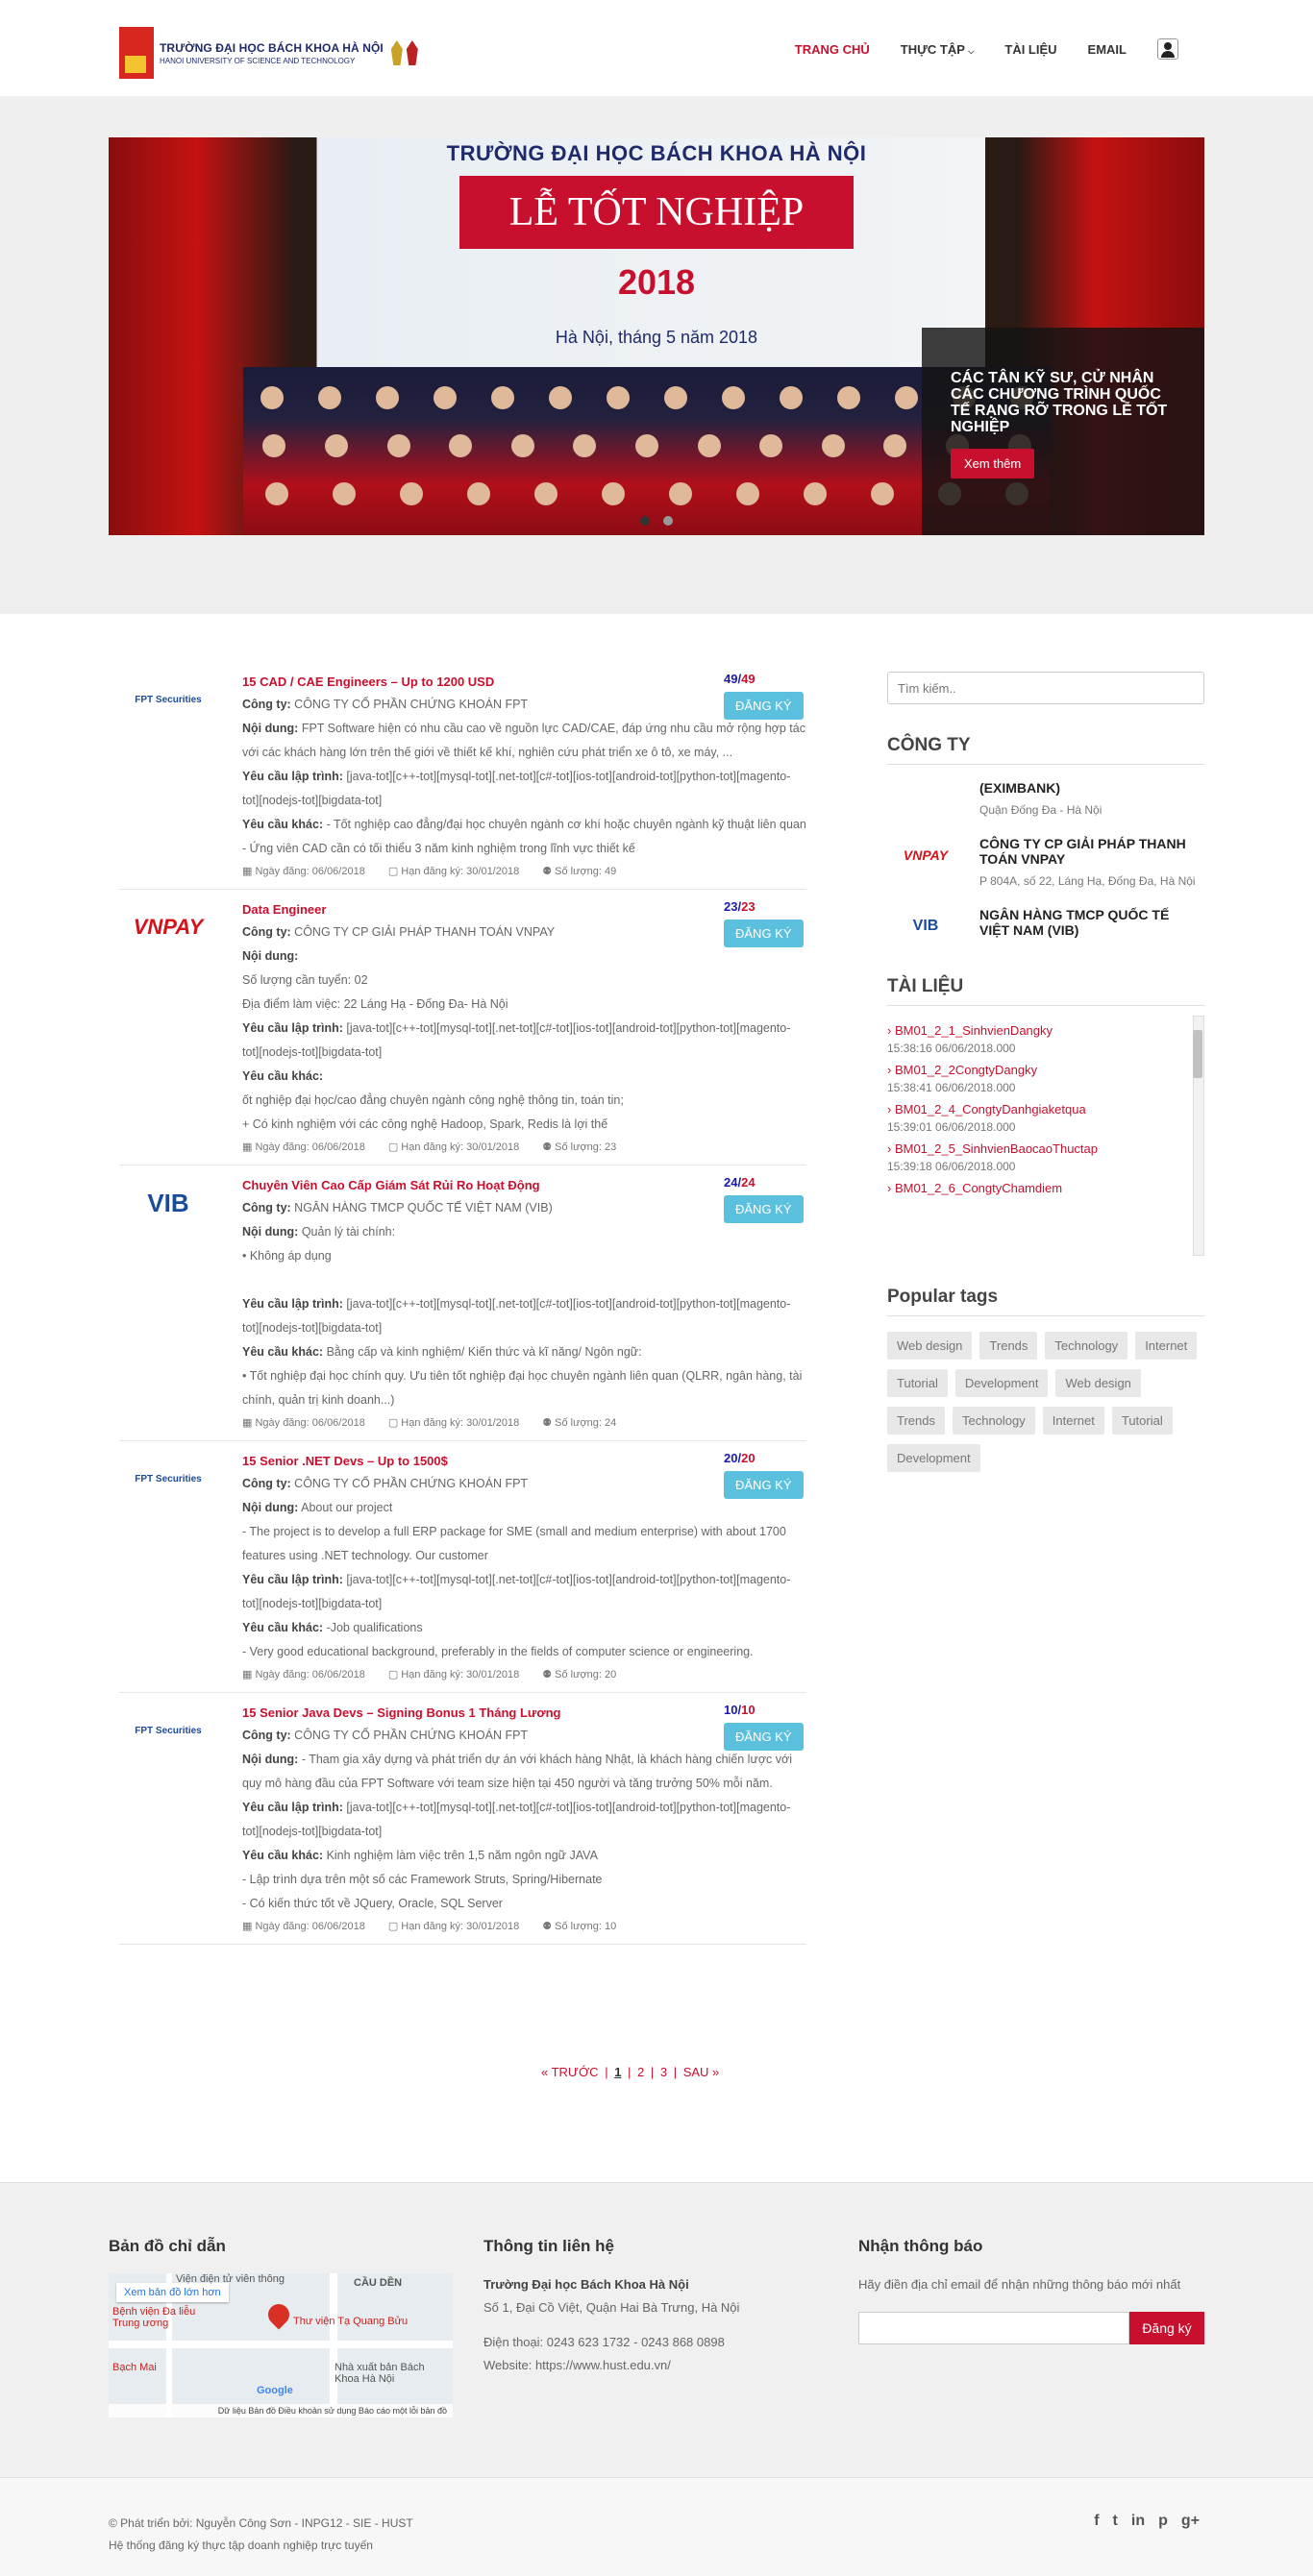  Describe the element at coordinates (1197, 1054) in the screenshot. I see `scrollbar-thumb` at that location.